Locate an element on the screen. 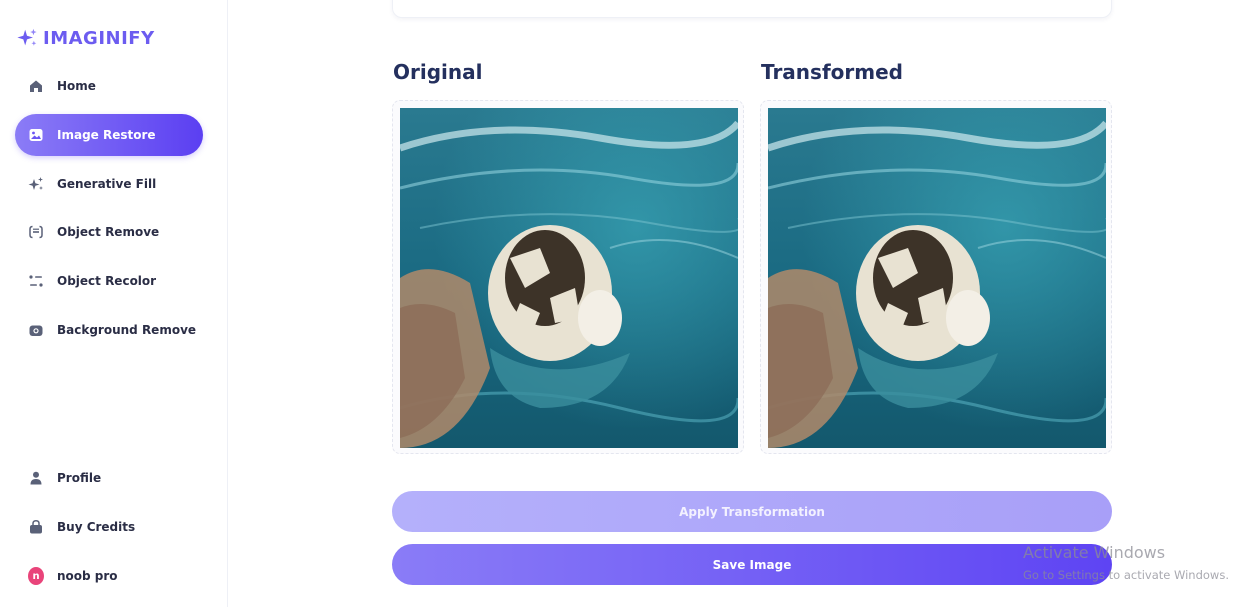 The width and height of the screenshot is (1256, 607). sidebar-item-label: Image Restore is located at coordinates (106, 135).